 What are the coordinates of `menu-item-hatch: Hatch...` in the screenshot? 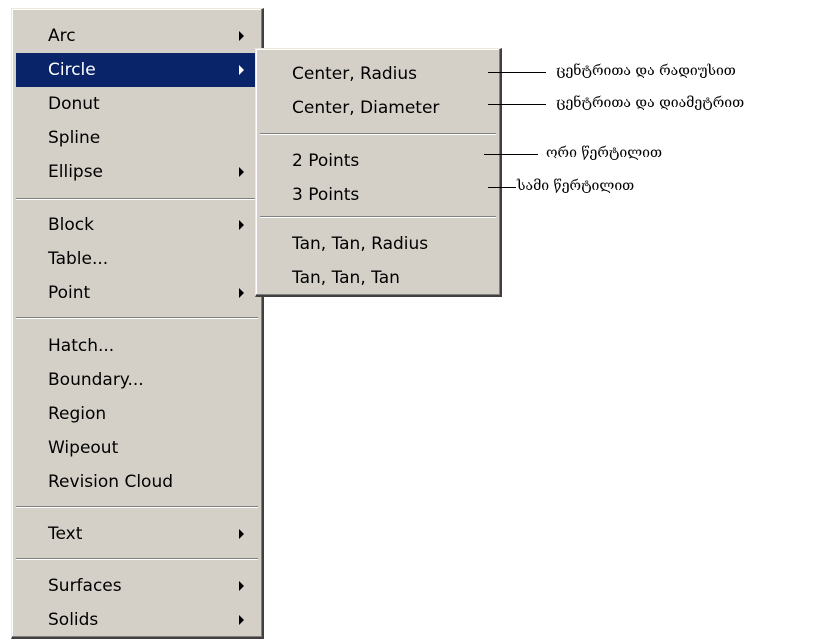 It's located at (137, 346).